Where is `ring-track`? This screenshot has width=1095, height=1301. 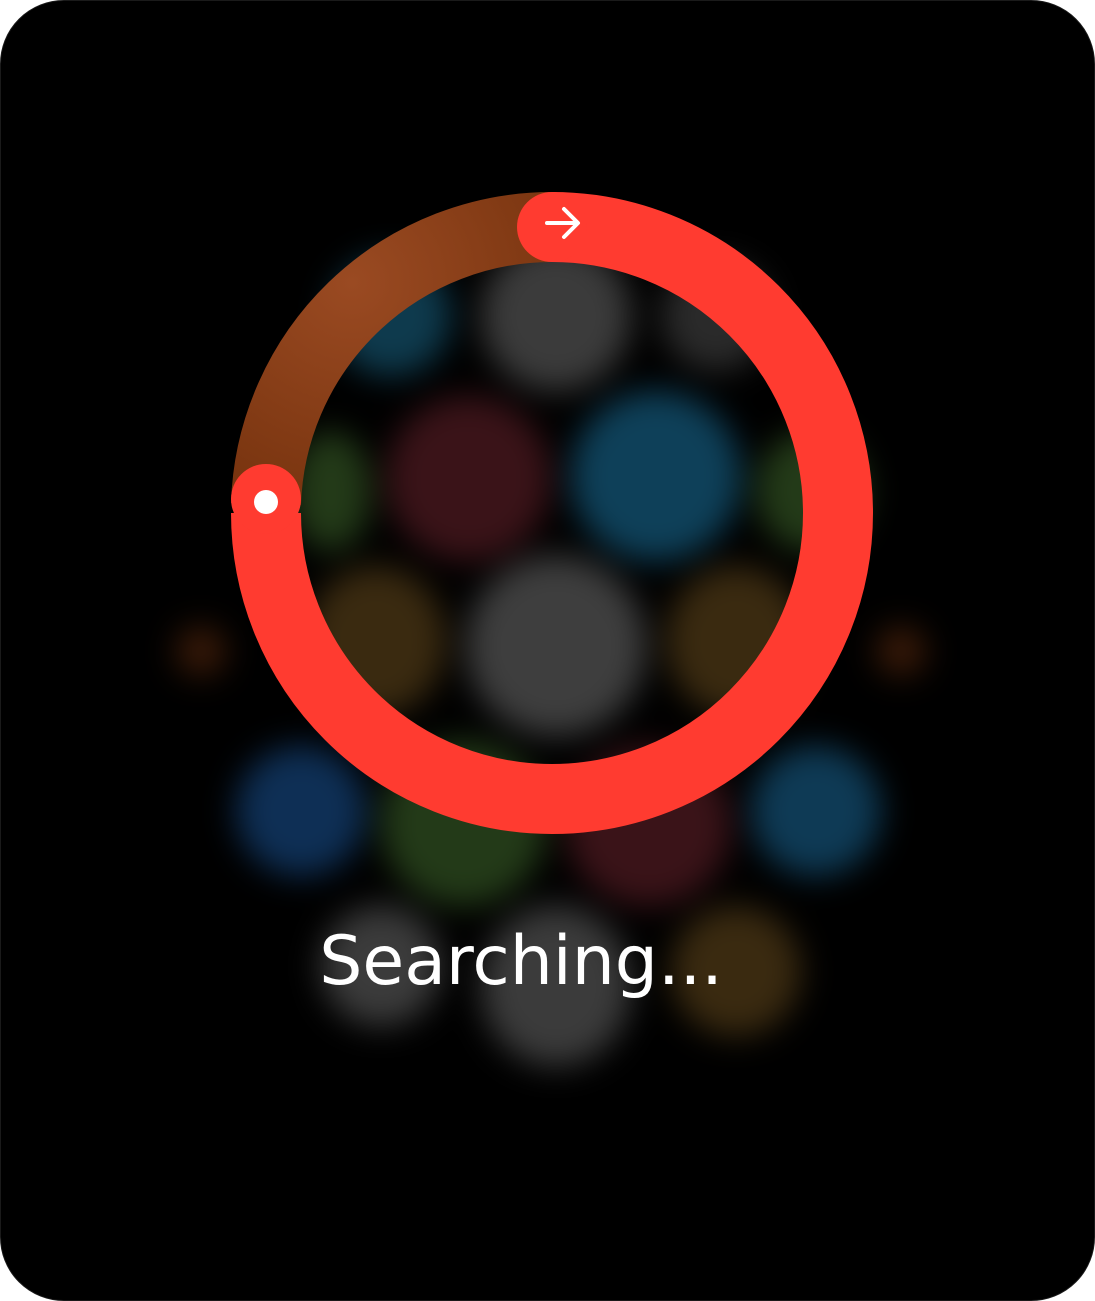 ring-track is located at coordinates (392, 349).